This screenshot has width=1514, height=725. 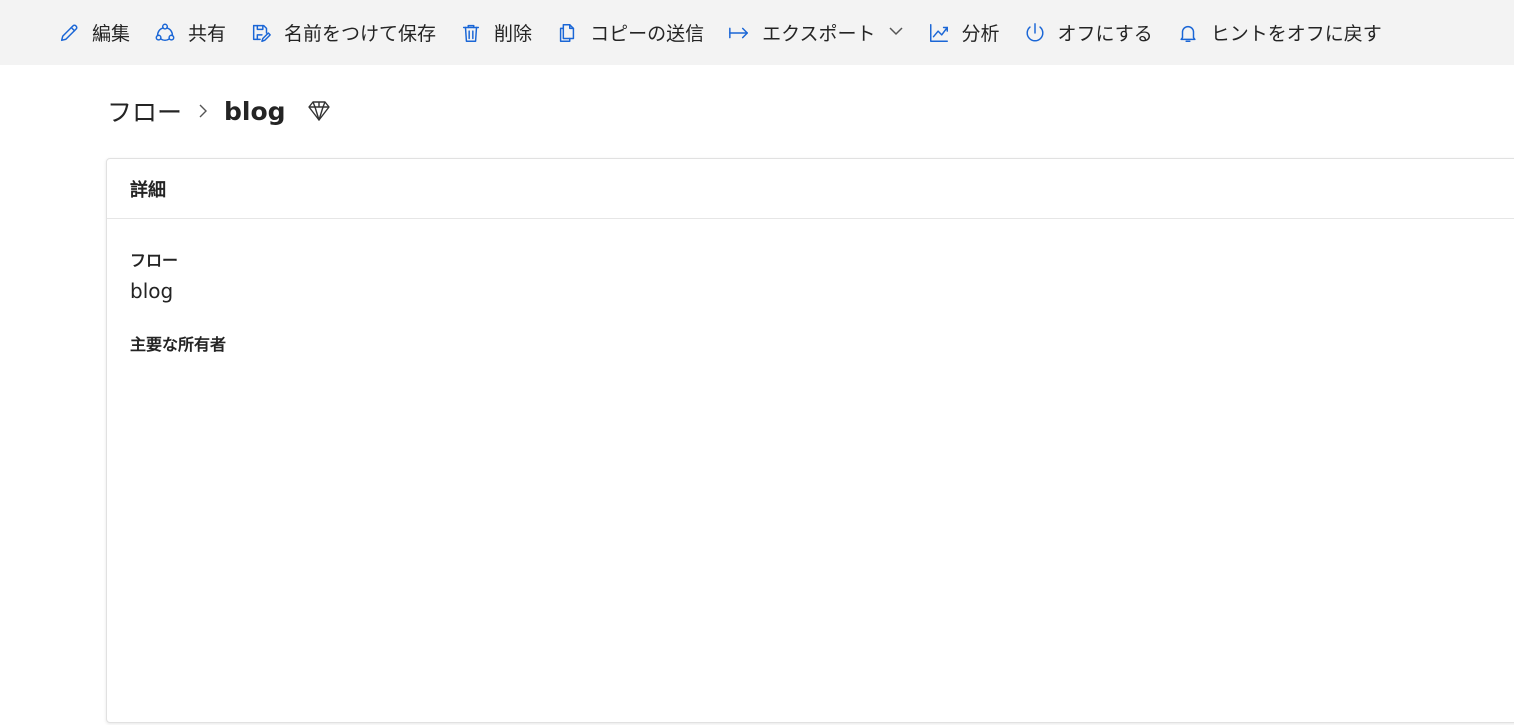 I want to click on analytics-icon, so click(x=939, y=33).